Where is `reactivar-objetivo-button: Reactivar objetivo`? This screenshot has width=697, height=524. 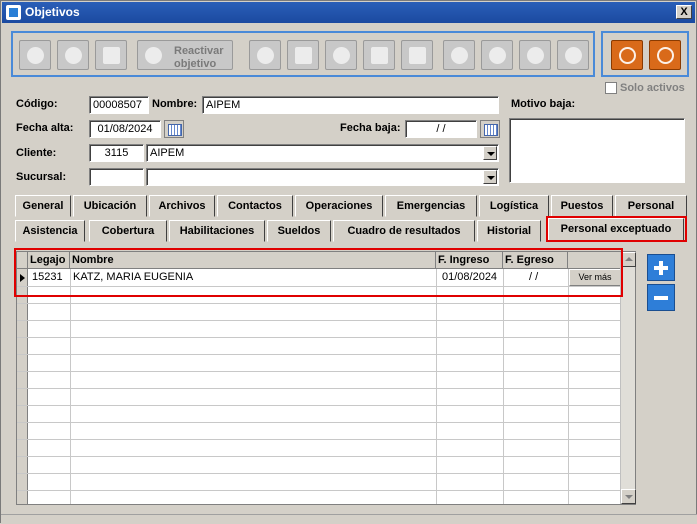
reactivar-objetivo-button: Reactivar objetivo is located at coordinates (185, 55).